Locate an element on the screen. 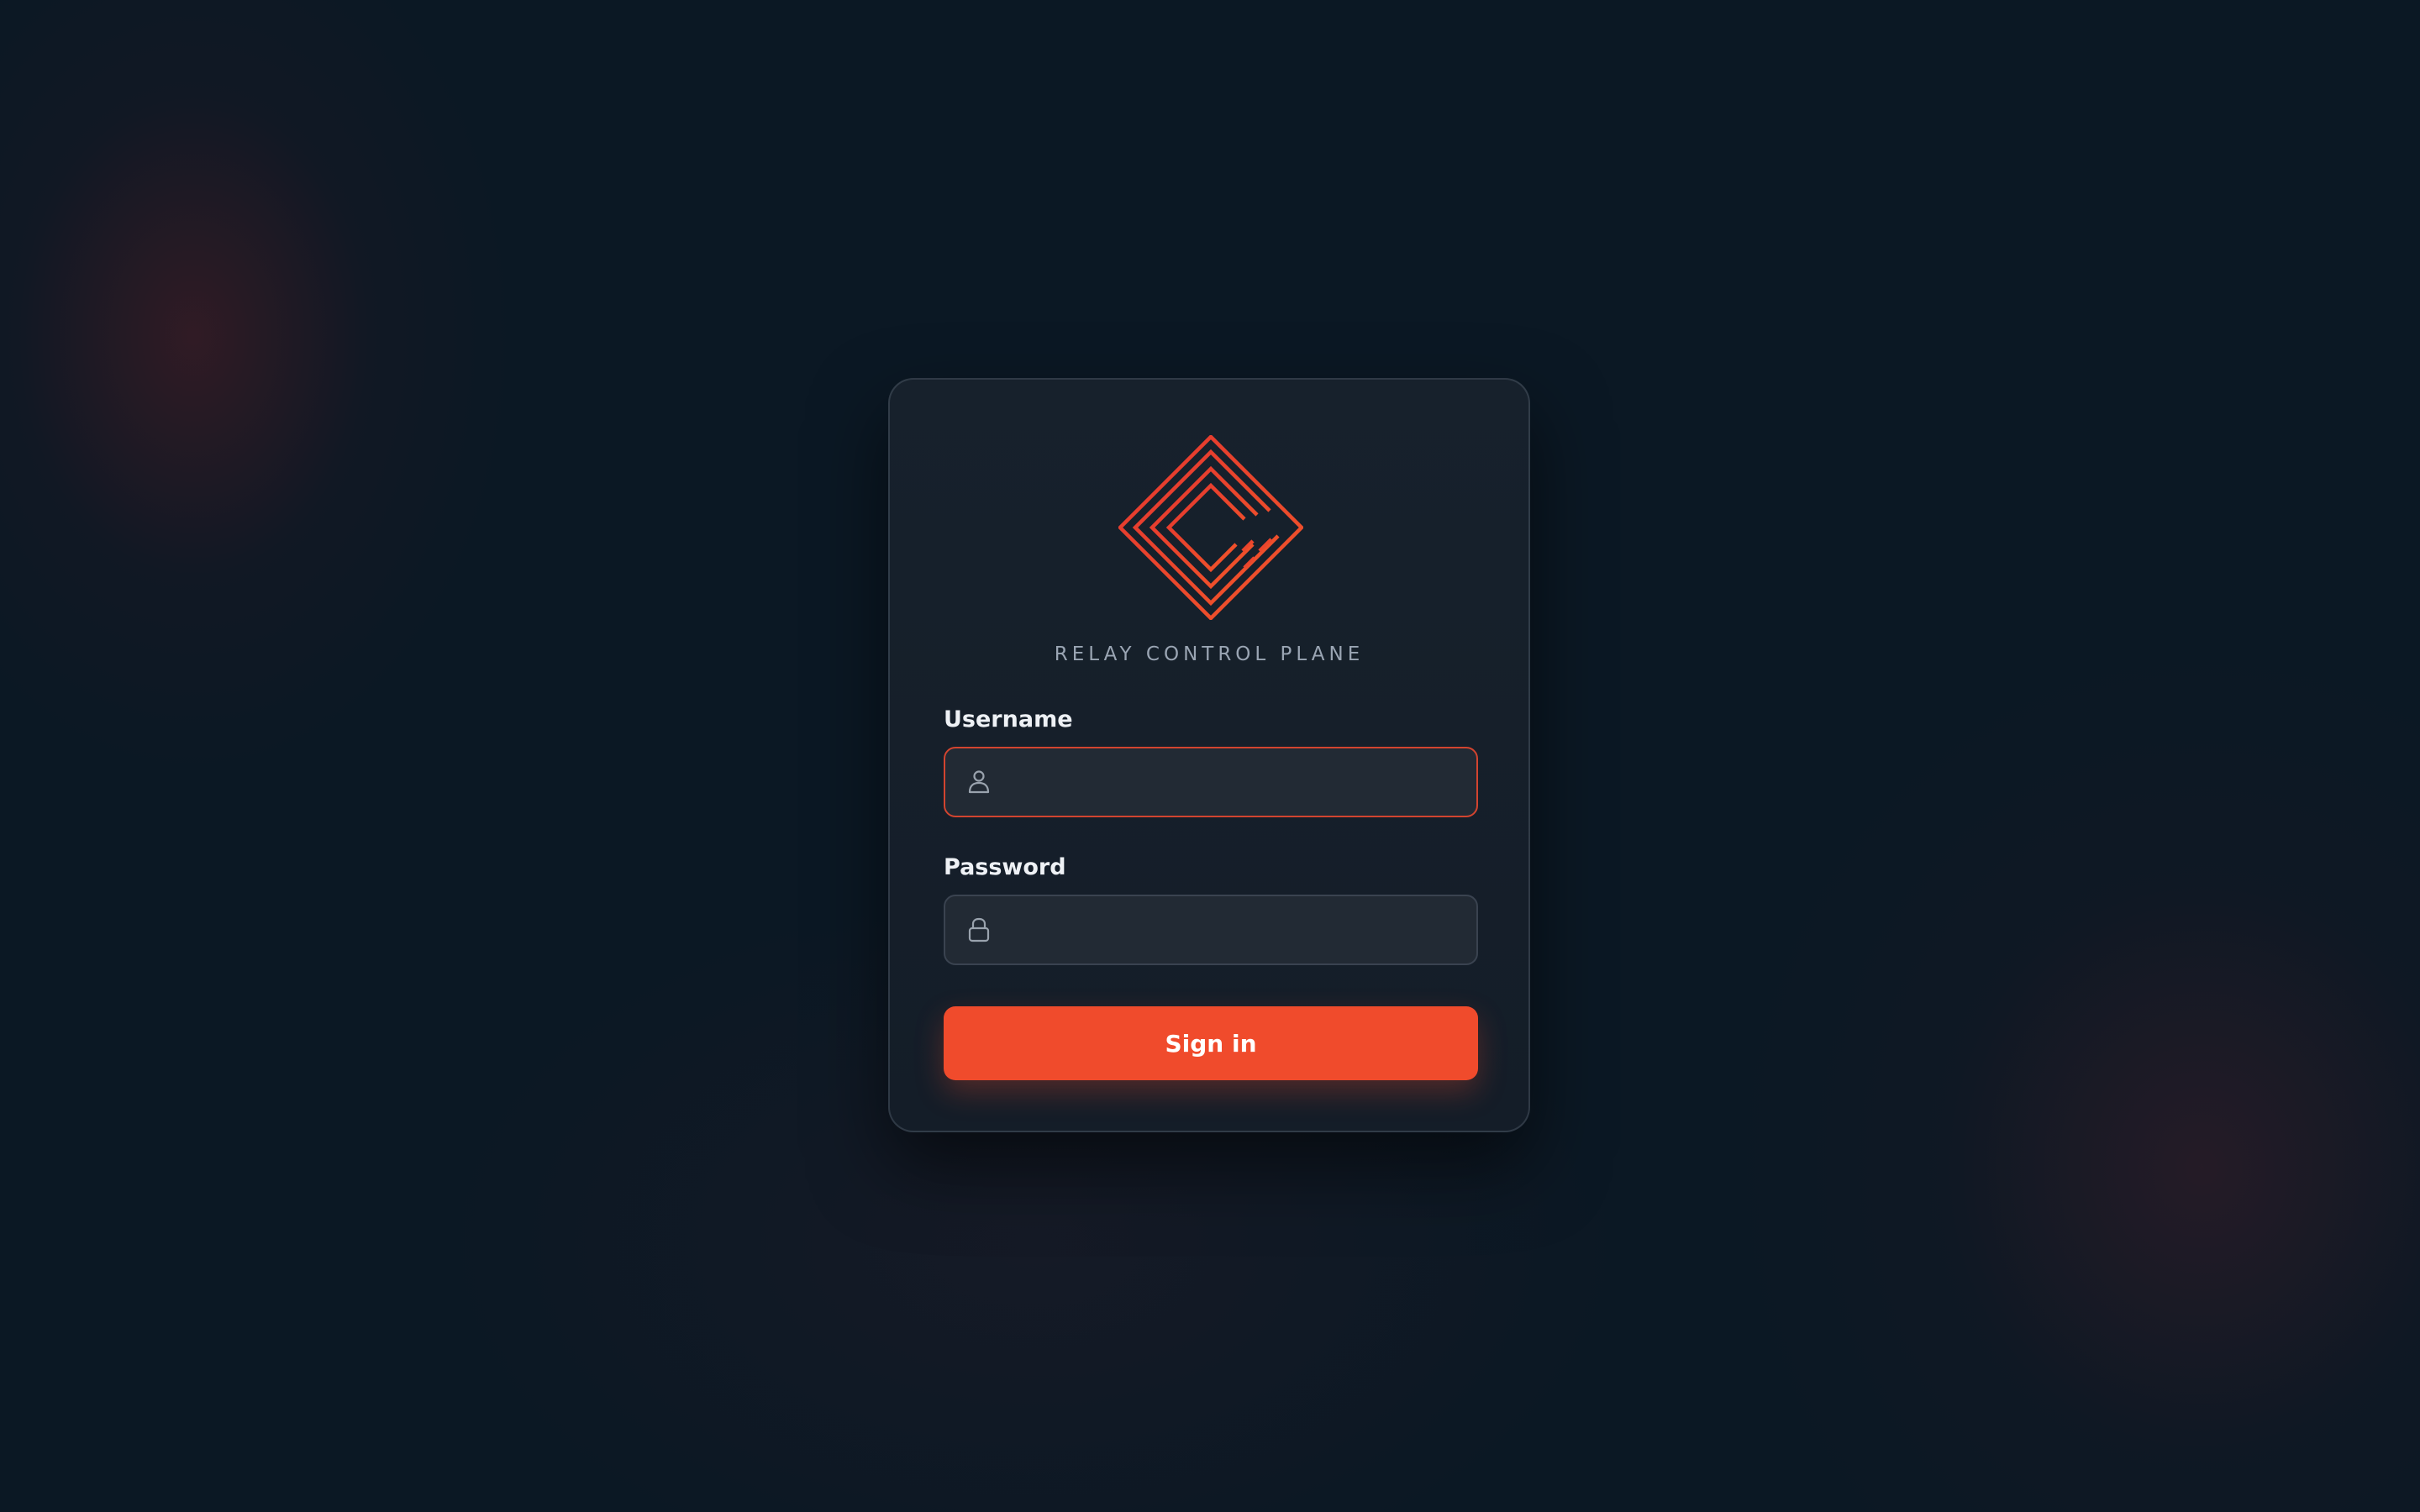  password-field is located at coordinates (1211, 930).